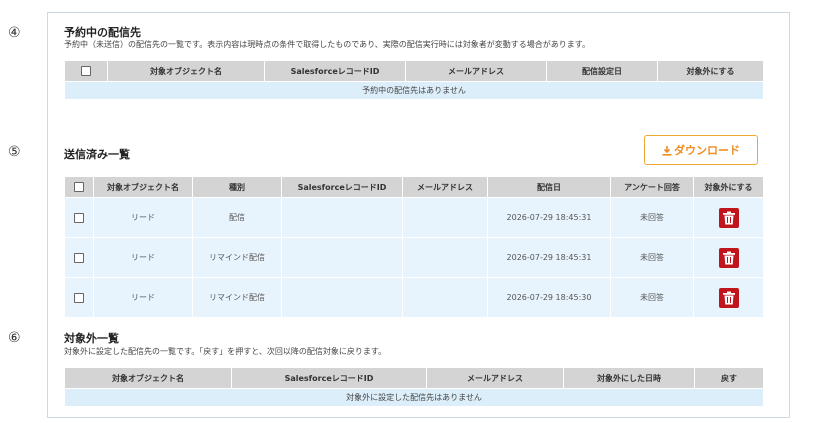 The image size is (819, 423). I want to click on section-marker-5: ⑤, so click(14, 152).